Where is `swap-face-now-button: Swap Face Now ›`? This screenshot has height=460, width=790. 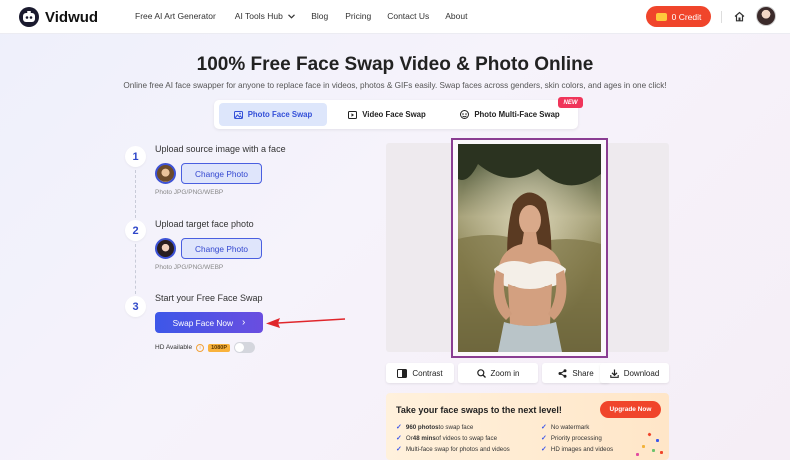 swap-face-now-button: Swap Face Now › is located at coordinates (209, 322).